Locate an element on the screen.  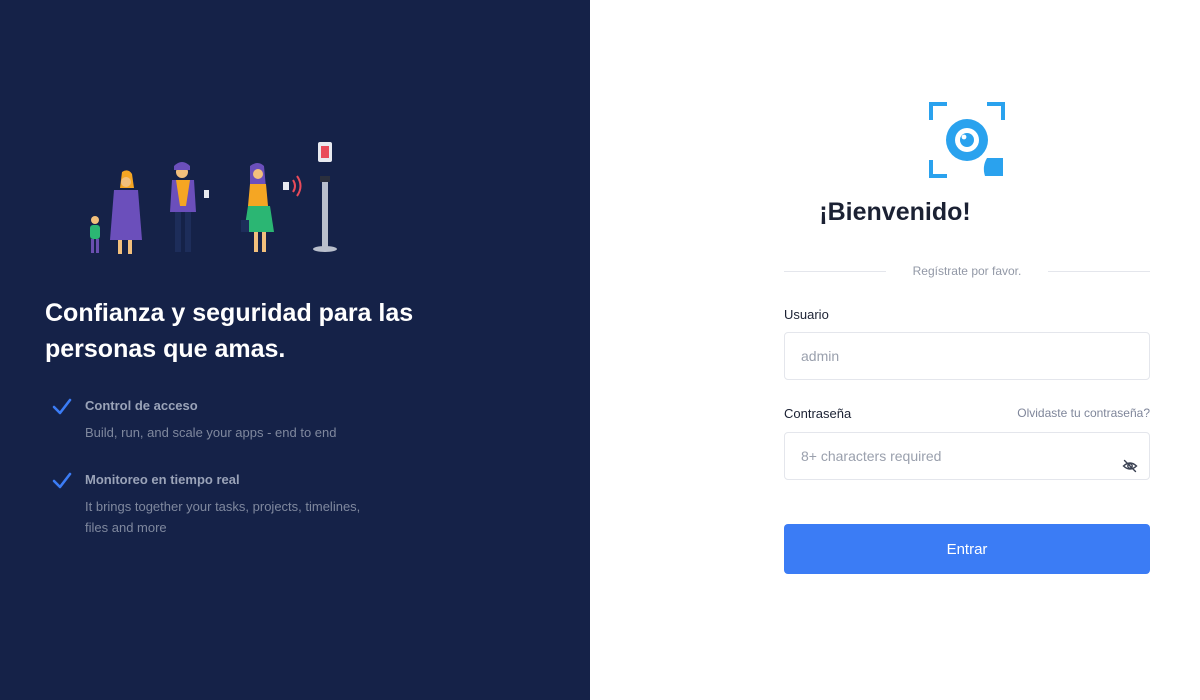
woman-with-phone-figure is located at coordinates (271, 207).